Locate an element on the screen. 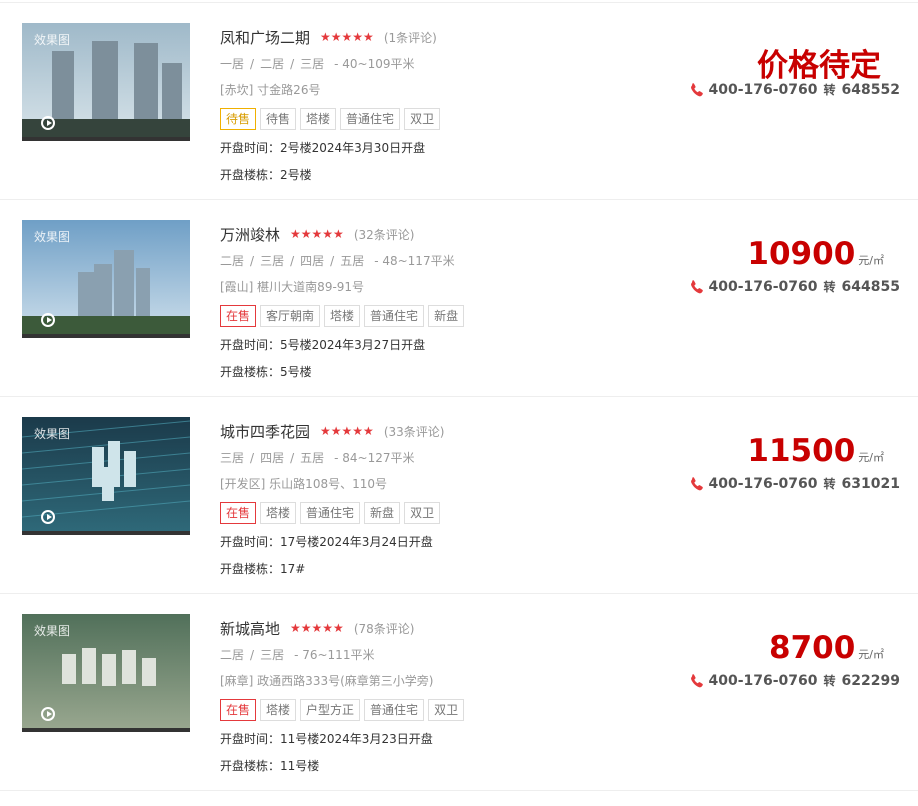 The width and height of the screenshot is (918, 806). area-range: - 84~127平米 is located at coordinates (374, 458).